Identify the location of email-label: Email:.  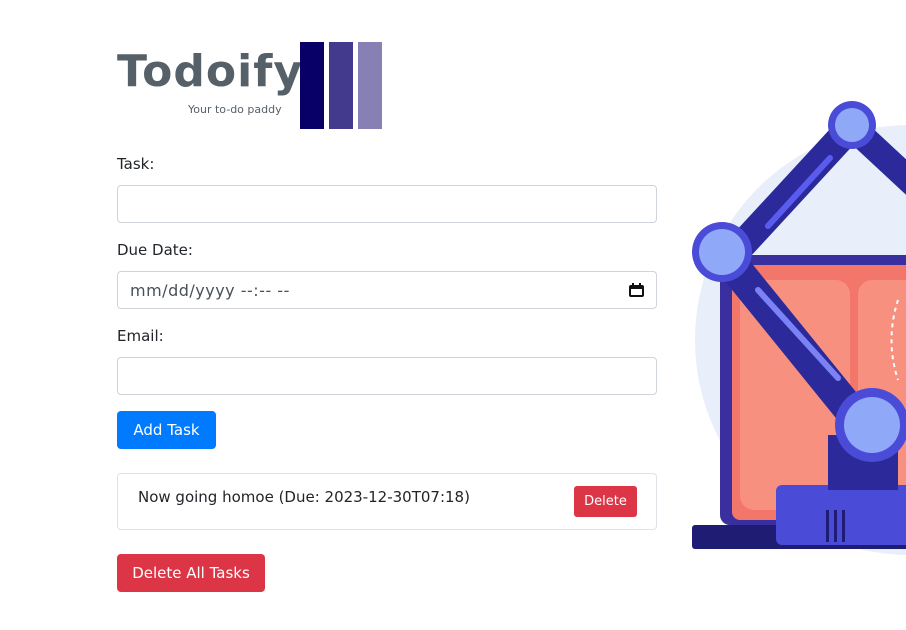
(140, 336).